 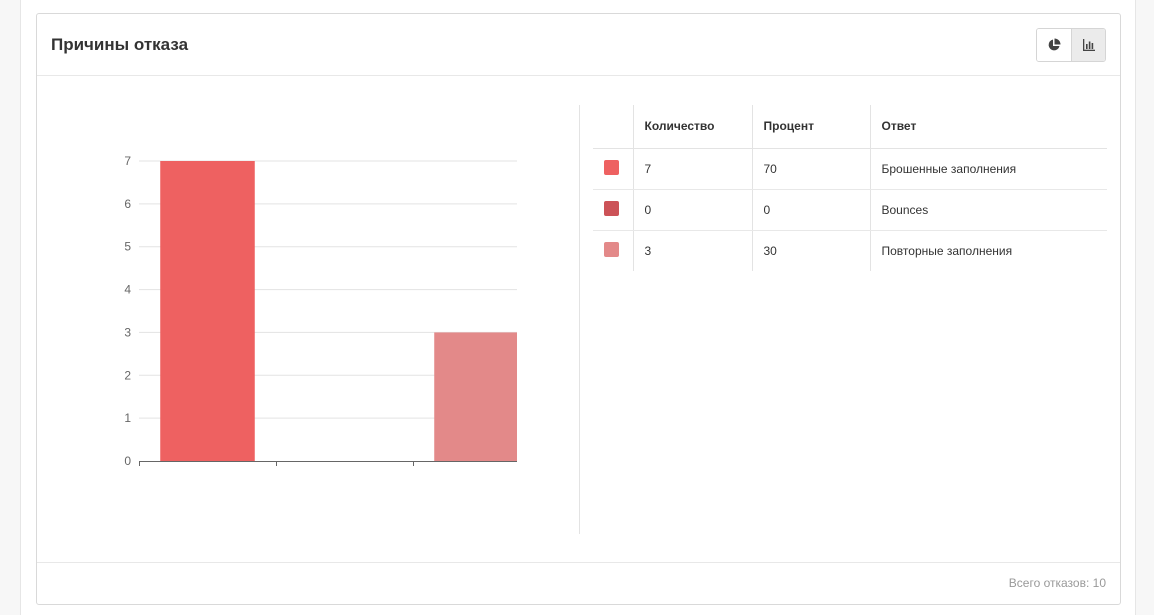 I want to click on y-tick-label: 1, so click(x=127, y=418).